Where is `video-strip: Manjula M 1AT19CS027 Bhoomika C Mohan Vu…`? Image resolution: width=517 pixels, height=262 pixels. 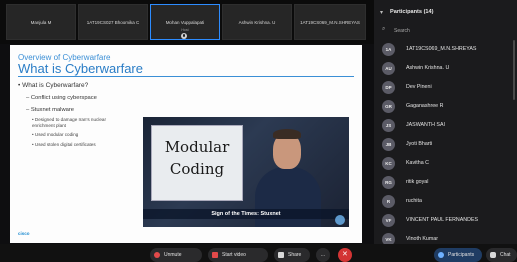 video-strip: Manjula M 1AT19CS027 Bhoomika C Mohan Vu… is located at coordinates (187, 22).